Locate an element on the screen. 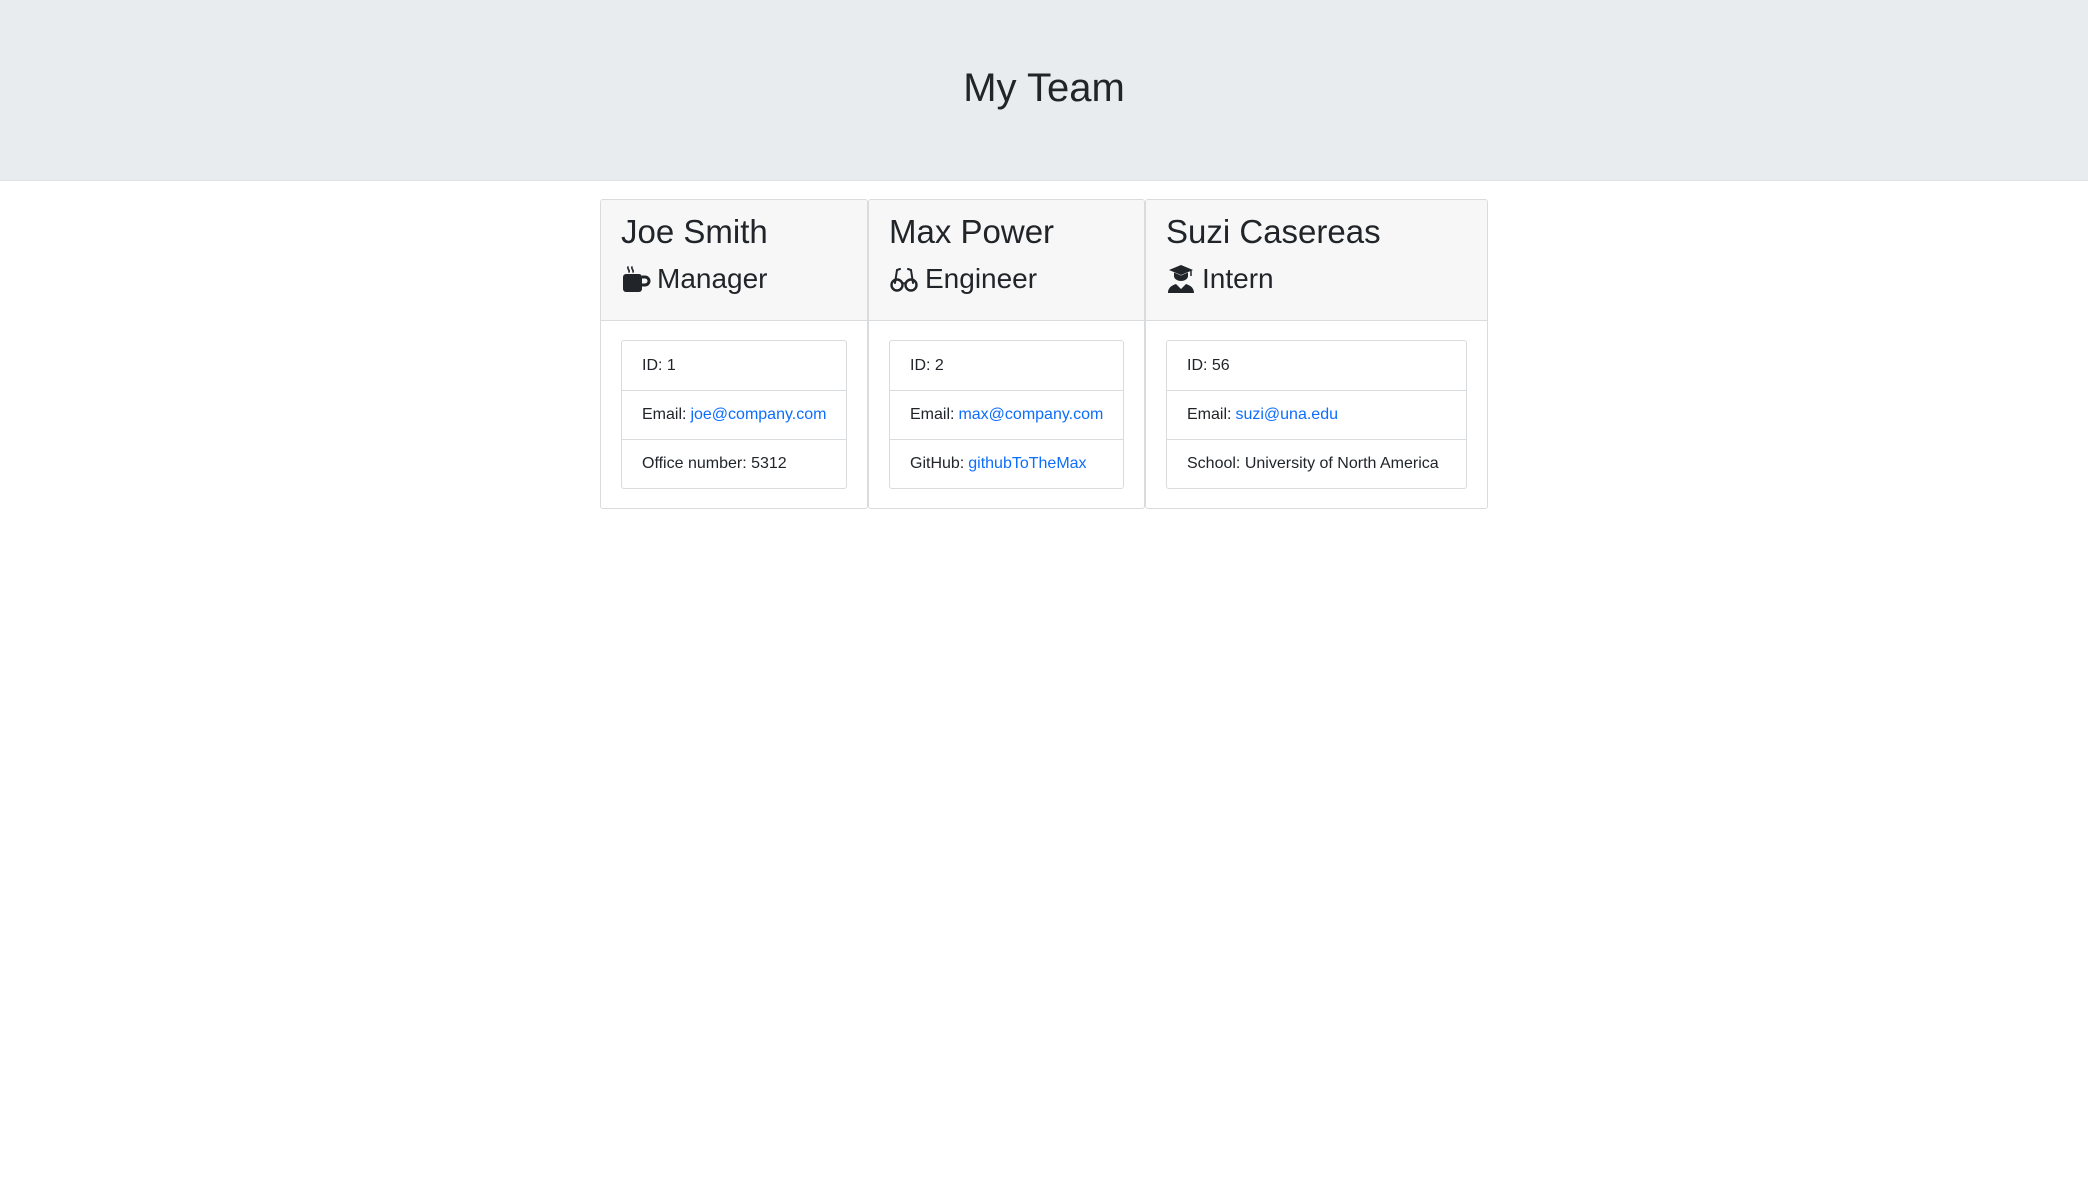 This screenshot has width=2088, height=1201. employee-role: Engineer is located at coordinates (981, 278).